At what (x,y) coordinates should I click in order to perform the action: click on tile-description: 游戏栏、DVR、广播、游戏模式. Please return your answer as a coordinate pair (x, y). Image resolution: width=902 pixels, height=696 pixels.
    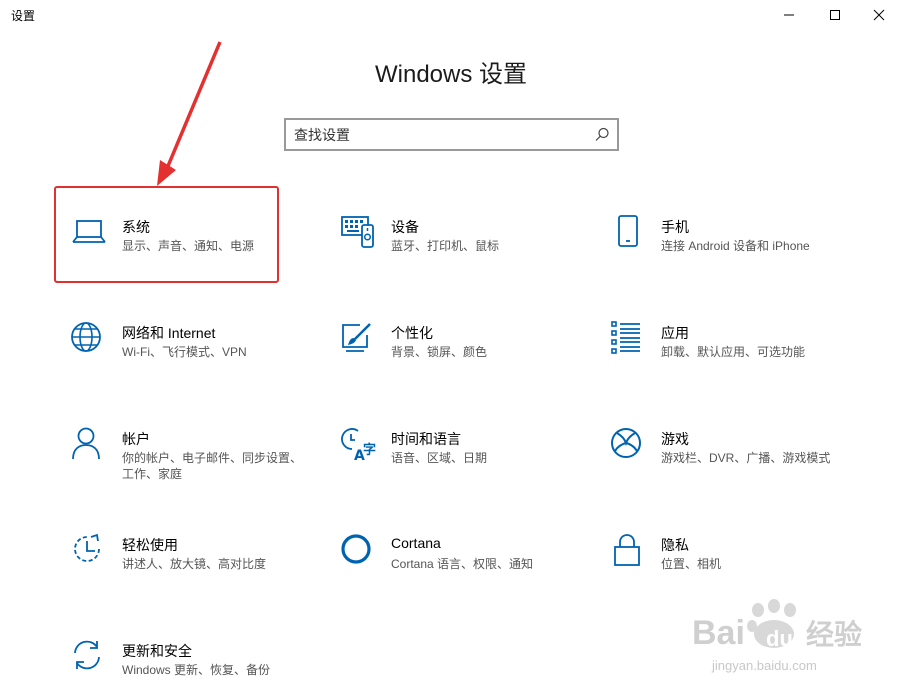
    Looking at the image, I should click on (746, 458).